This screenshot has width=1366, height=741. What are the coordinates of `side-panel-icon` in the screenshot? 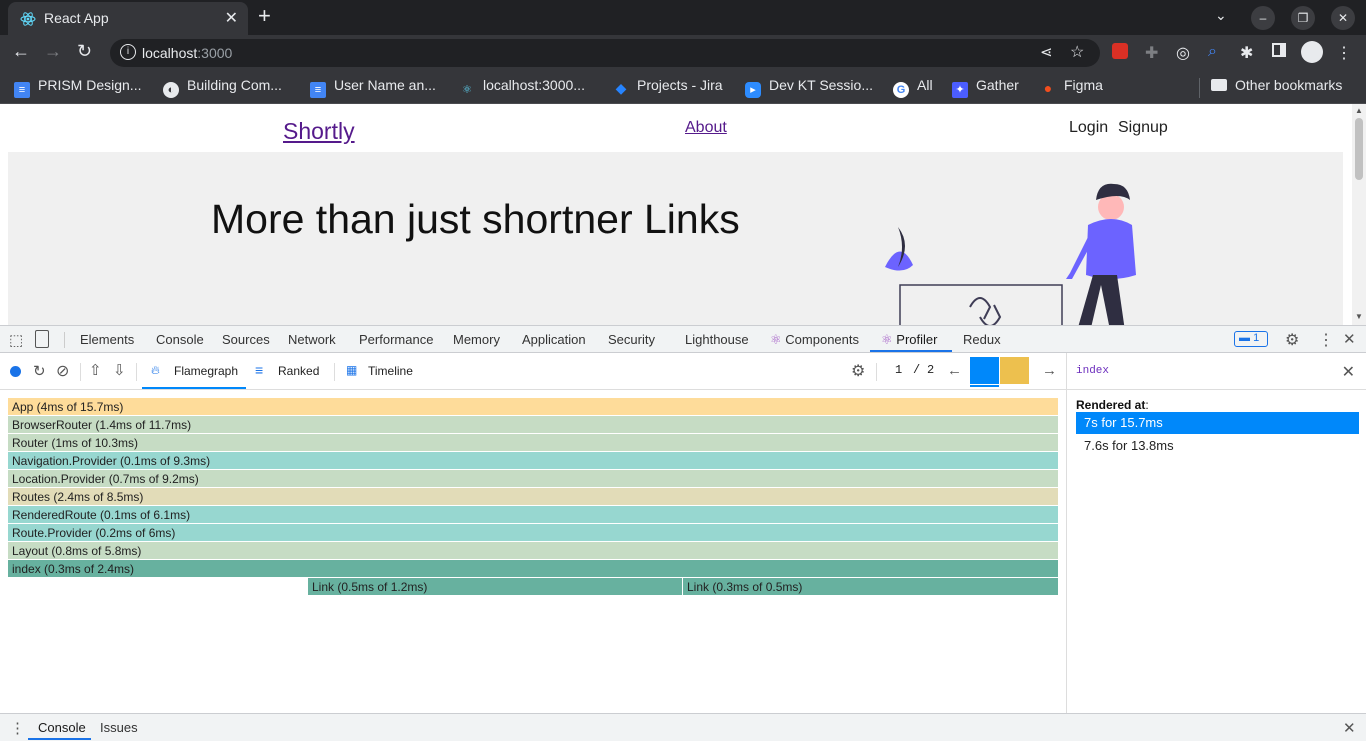 It's located at (1279, 50).